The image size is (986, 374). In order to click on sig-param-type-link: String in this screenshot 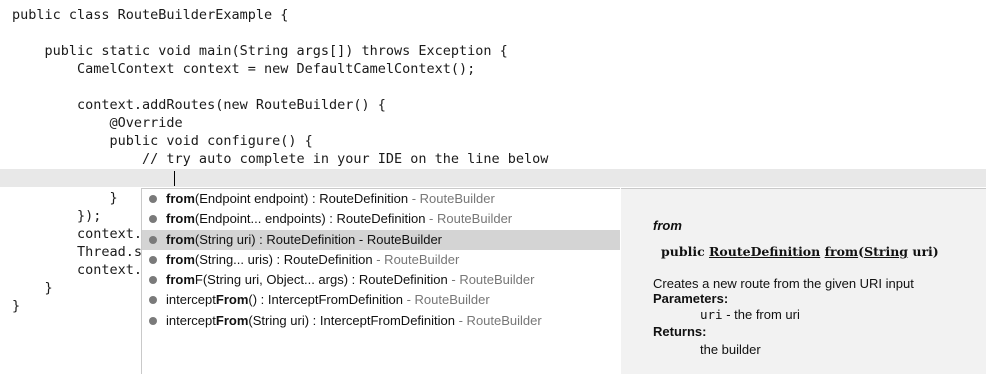, I will do `click(886, 251)`.